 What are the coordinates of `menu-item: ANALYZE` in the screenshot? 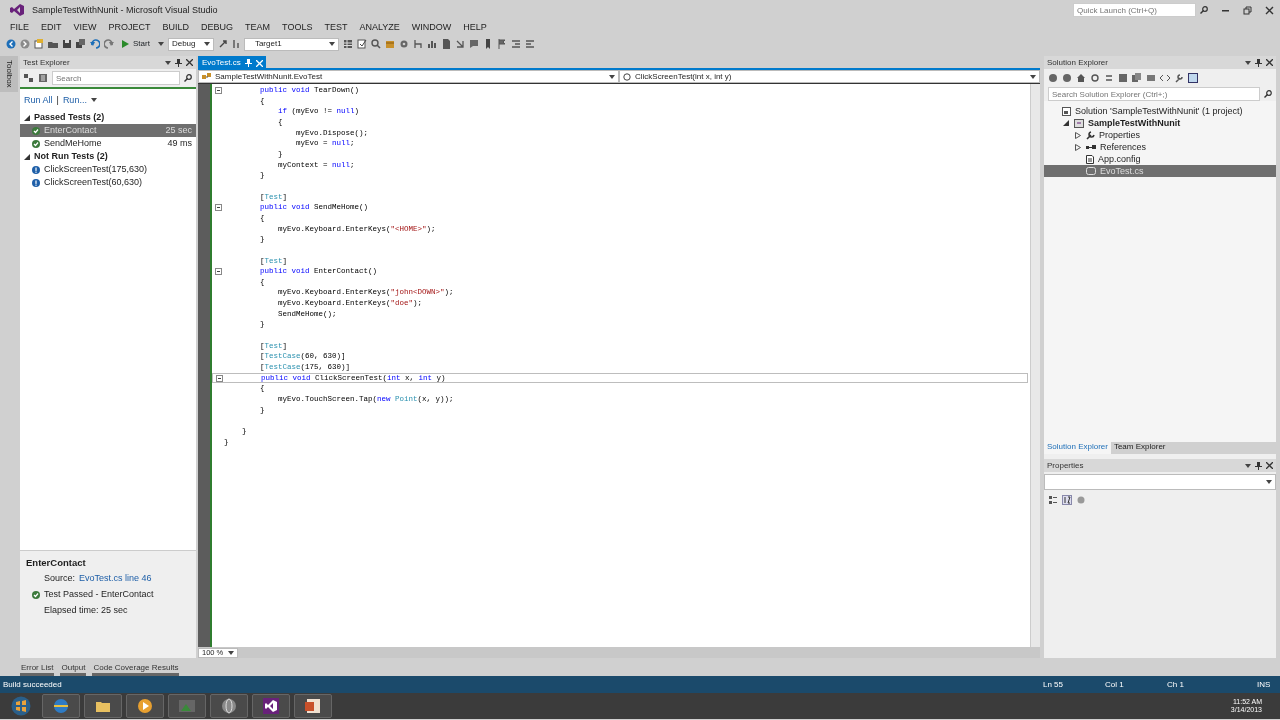 It's located at (379, 27).